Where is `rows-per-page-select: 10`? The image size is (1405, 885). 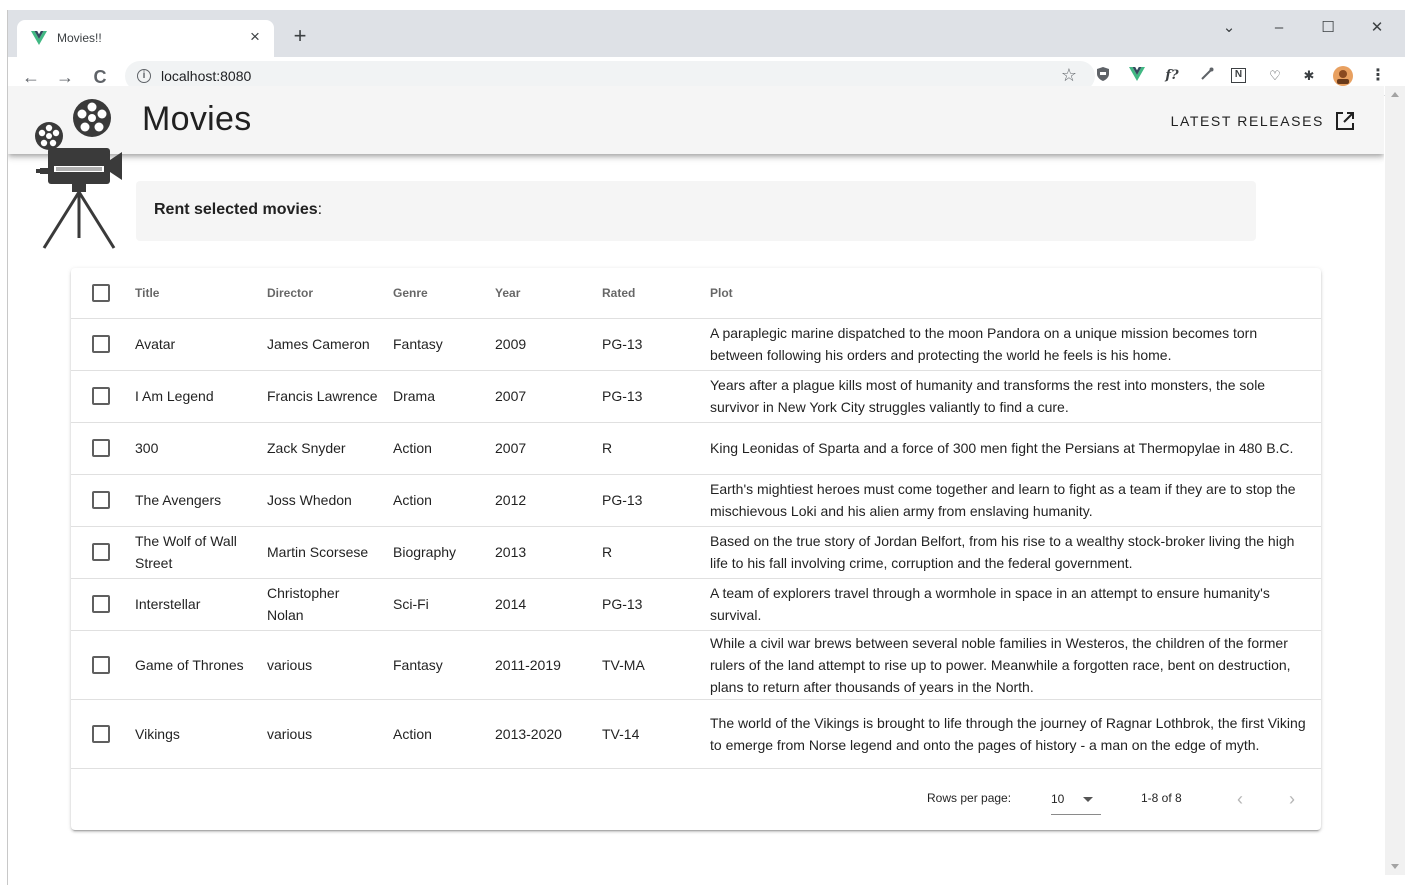 rows-per-page-select: 10 is located at coordinates (1076, 799).